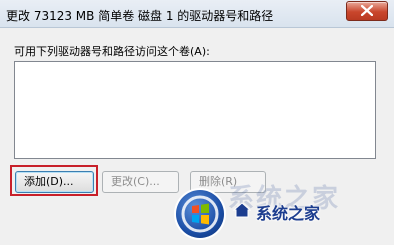  What do you see at coordinates (140, 16) in the screenshot?
I see `window-title: 更改 73123 MB 简单卷 磁盘 1 的驱动器号和路径` at bounding box center [140, 16].